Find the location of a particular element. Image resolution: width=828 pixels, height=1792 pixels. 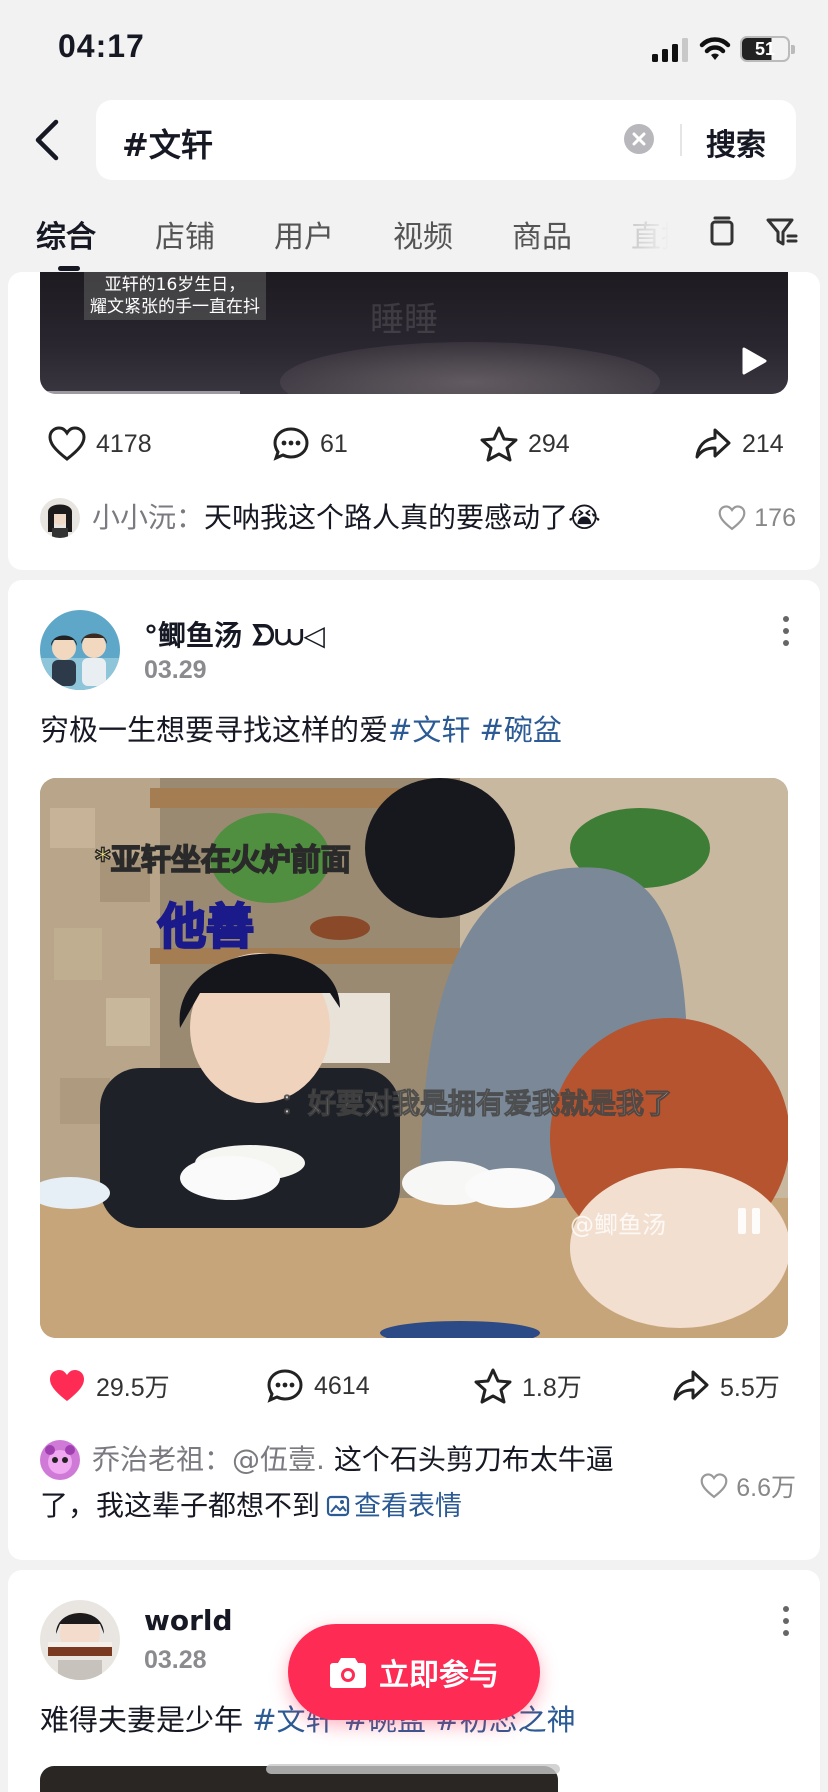

comment-text-line-1: 这个石头剪刀布太牛逼 is located at coordinates (473, 1459).